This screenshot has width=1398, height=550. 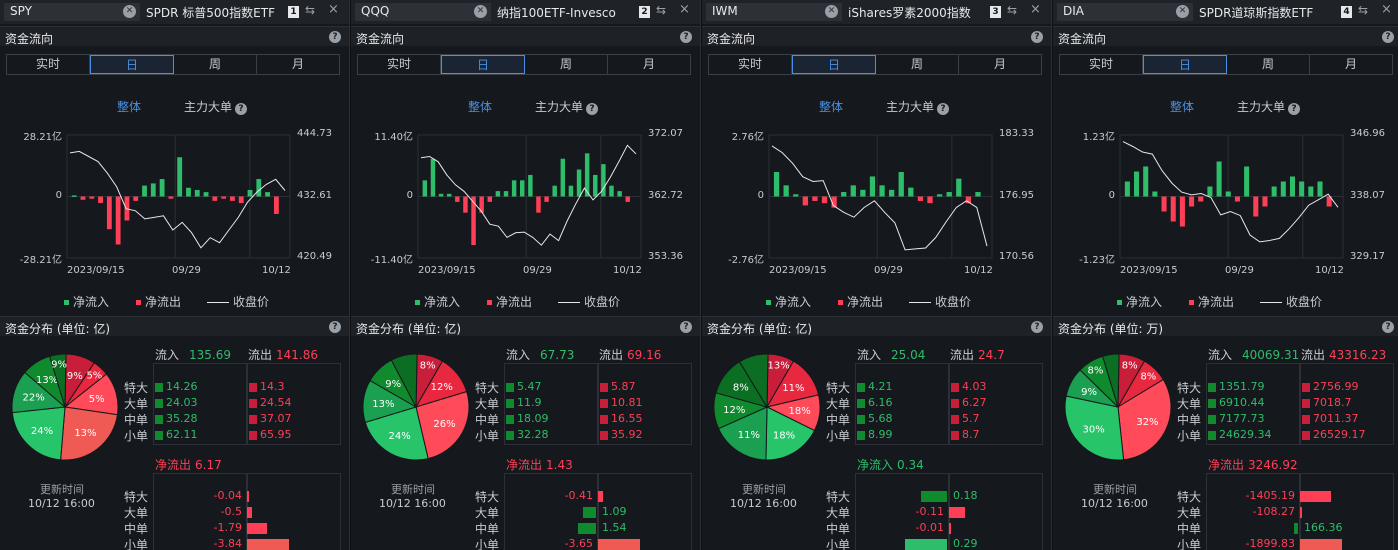 I want to click on fund-distribution-section-header: 资金分布 (单位: 万)?, so click(x=1225, y=326).